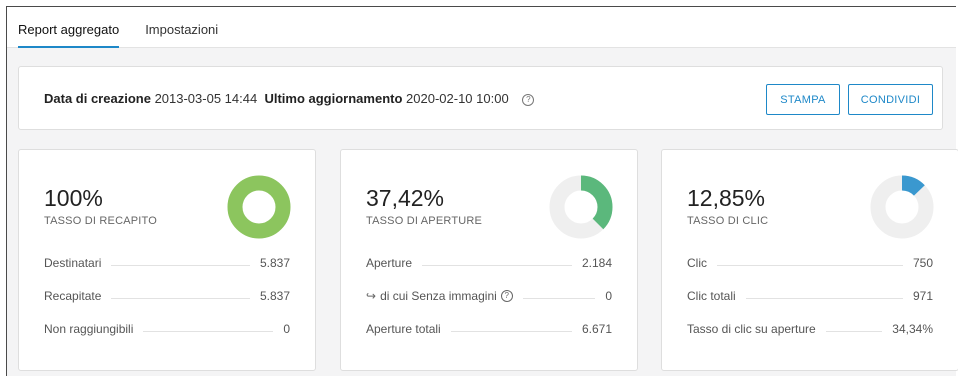 The width and height of the screenshot is (958, 376). What do you see at coordinates (902, 207) in the screenshot?
I see `click-rate-donut` at bounding box center [902, 207].